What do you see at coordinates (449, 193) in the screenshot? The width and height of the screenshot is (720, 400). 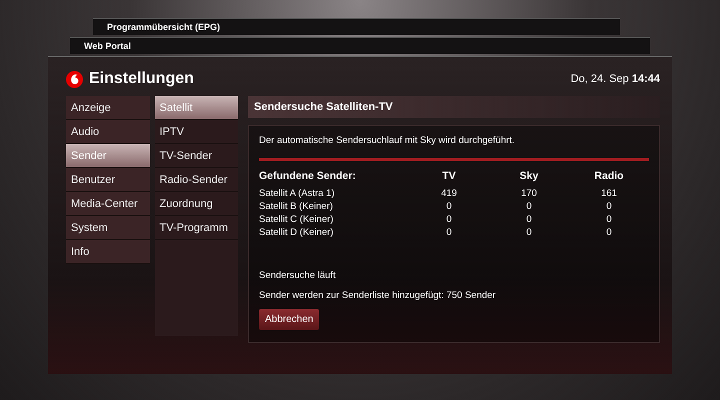 I see `table-cell-text: 419` at bounding box center [449, 193].